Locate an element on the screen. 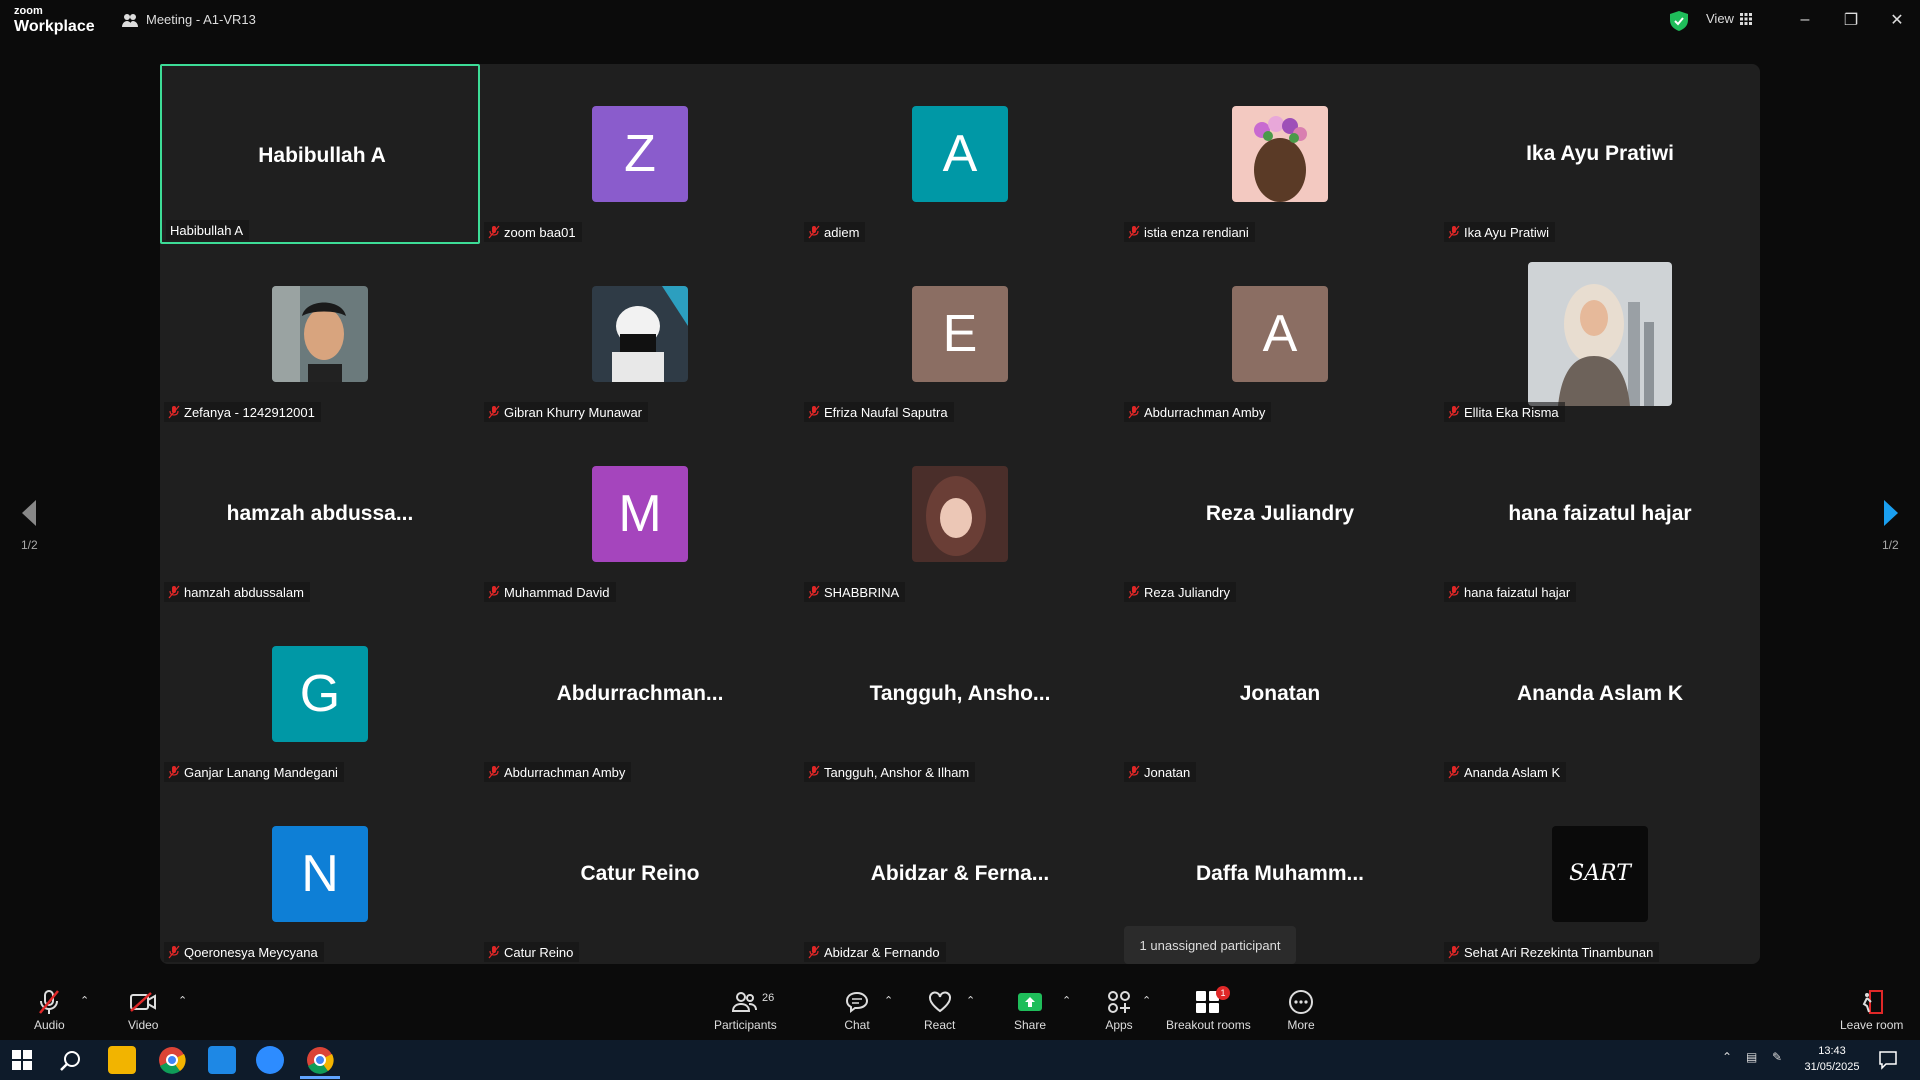 The height and width of the screenshot is (1080, 1920). avatar-initial: G is located at coordinates (320, 694).